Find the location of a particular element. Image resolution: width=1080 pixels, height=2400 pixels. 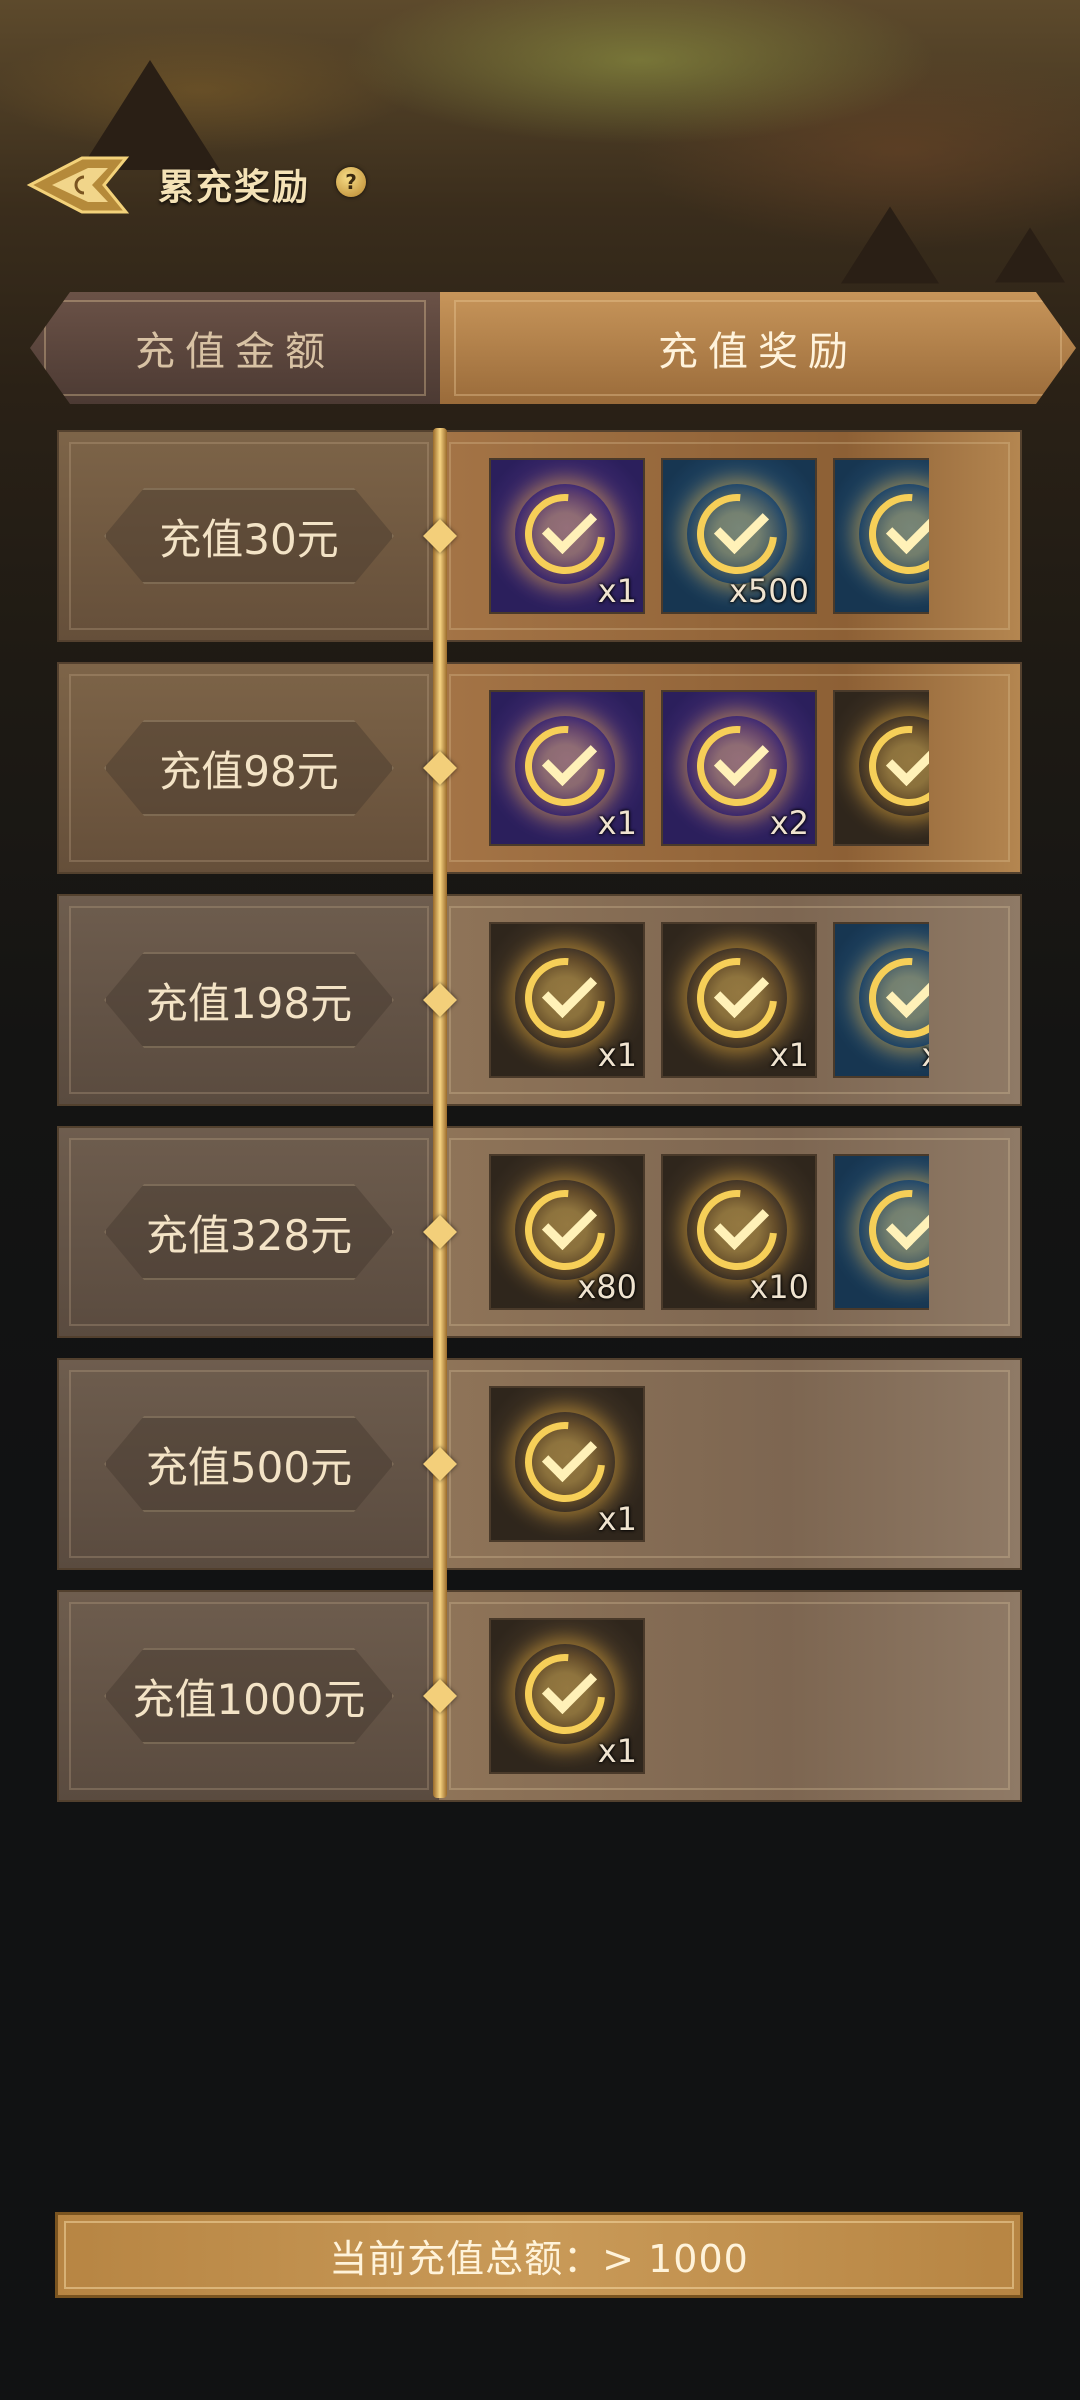

reward-items: x1 x1 x30 is located at coordinates (709, 1002).